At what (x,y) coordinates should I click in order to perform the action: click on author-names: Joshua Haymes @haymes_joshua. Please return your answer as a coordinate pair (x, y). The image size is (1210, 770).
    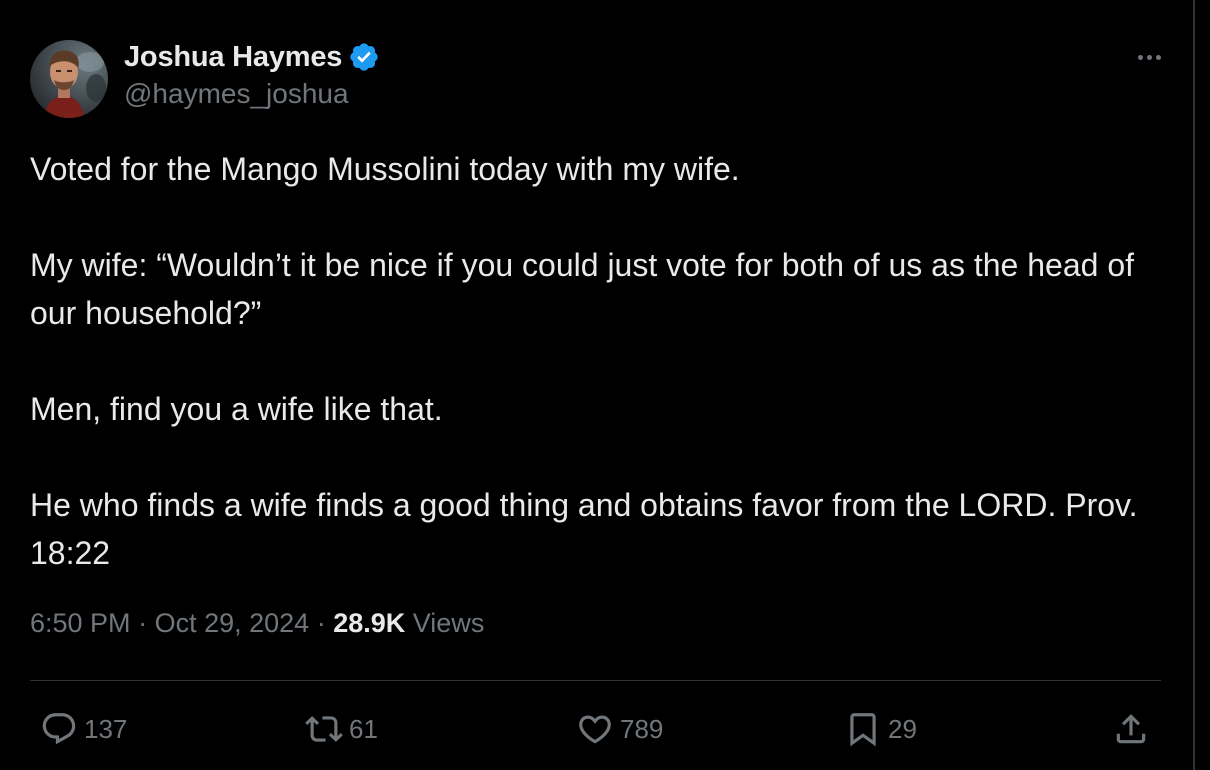
    Looking at the image, I should click on (252, 74).